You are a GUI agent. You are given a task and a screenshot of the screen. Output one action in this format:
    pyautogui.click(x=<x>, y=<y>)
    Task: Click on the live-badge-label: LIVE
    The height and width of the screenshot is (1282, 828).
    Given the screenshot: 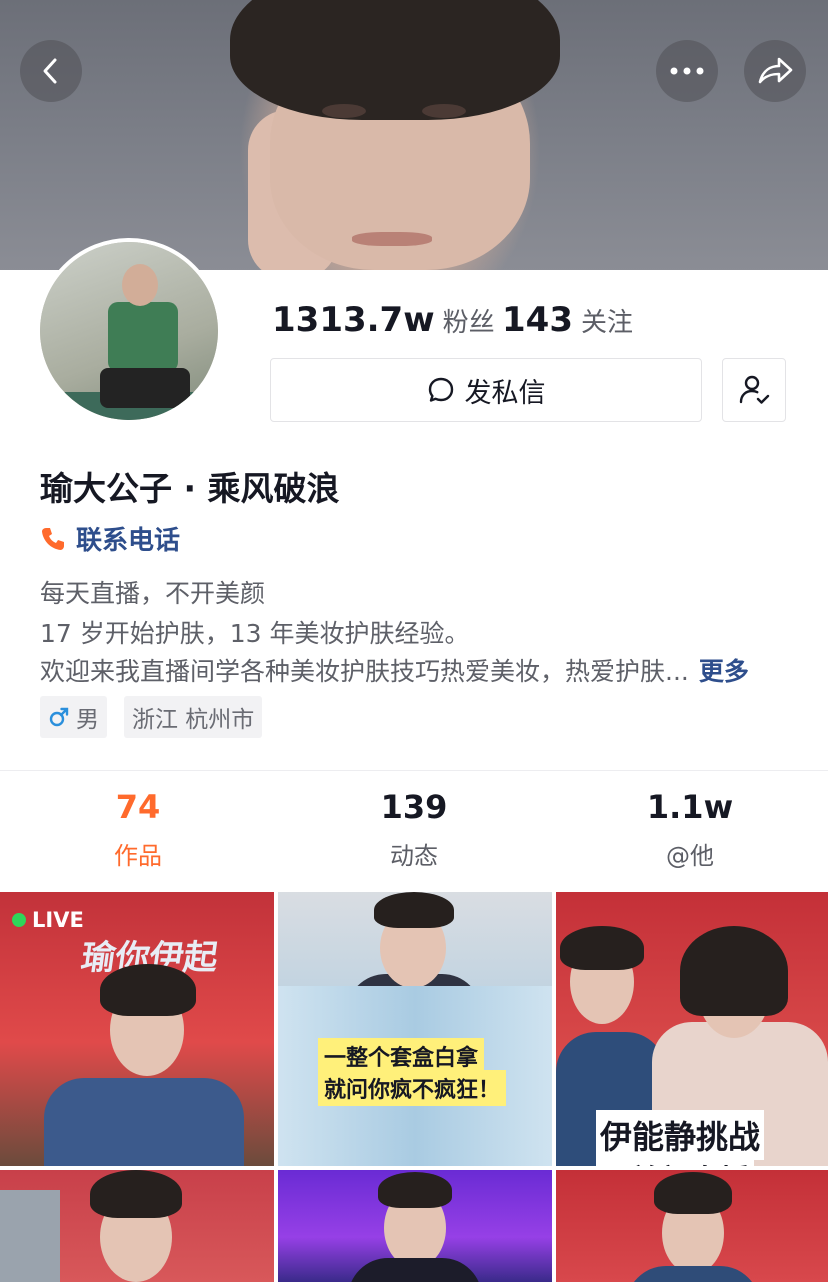 What is the action you would take?
    pyautogui.click(x=58, y=920)
    